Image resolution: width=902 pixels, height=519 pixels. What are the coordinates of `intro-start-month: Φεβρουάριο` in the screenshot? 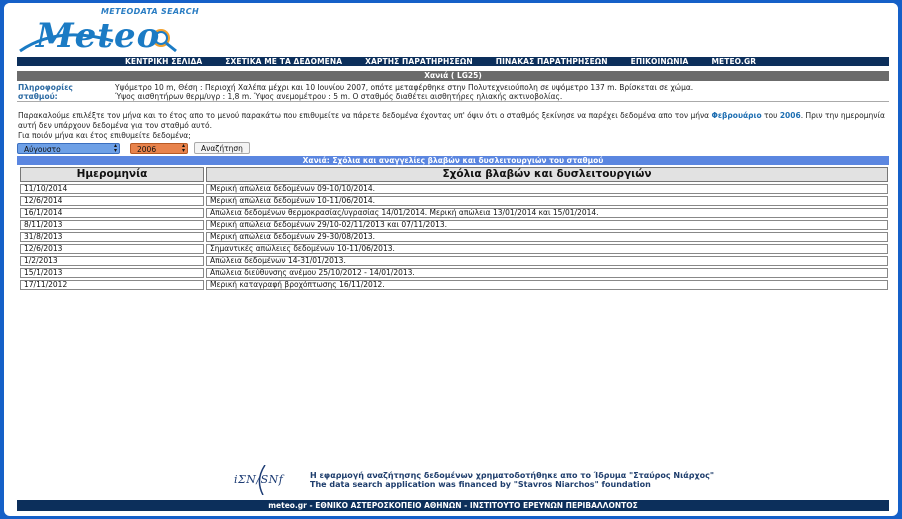 It's located at (736, 115).